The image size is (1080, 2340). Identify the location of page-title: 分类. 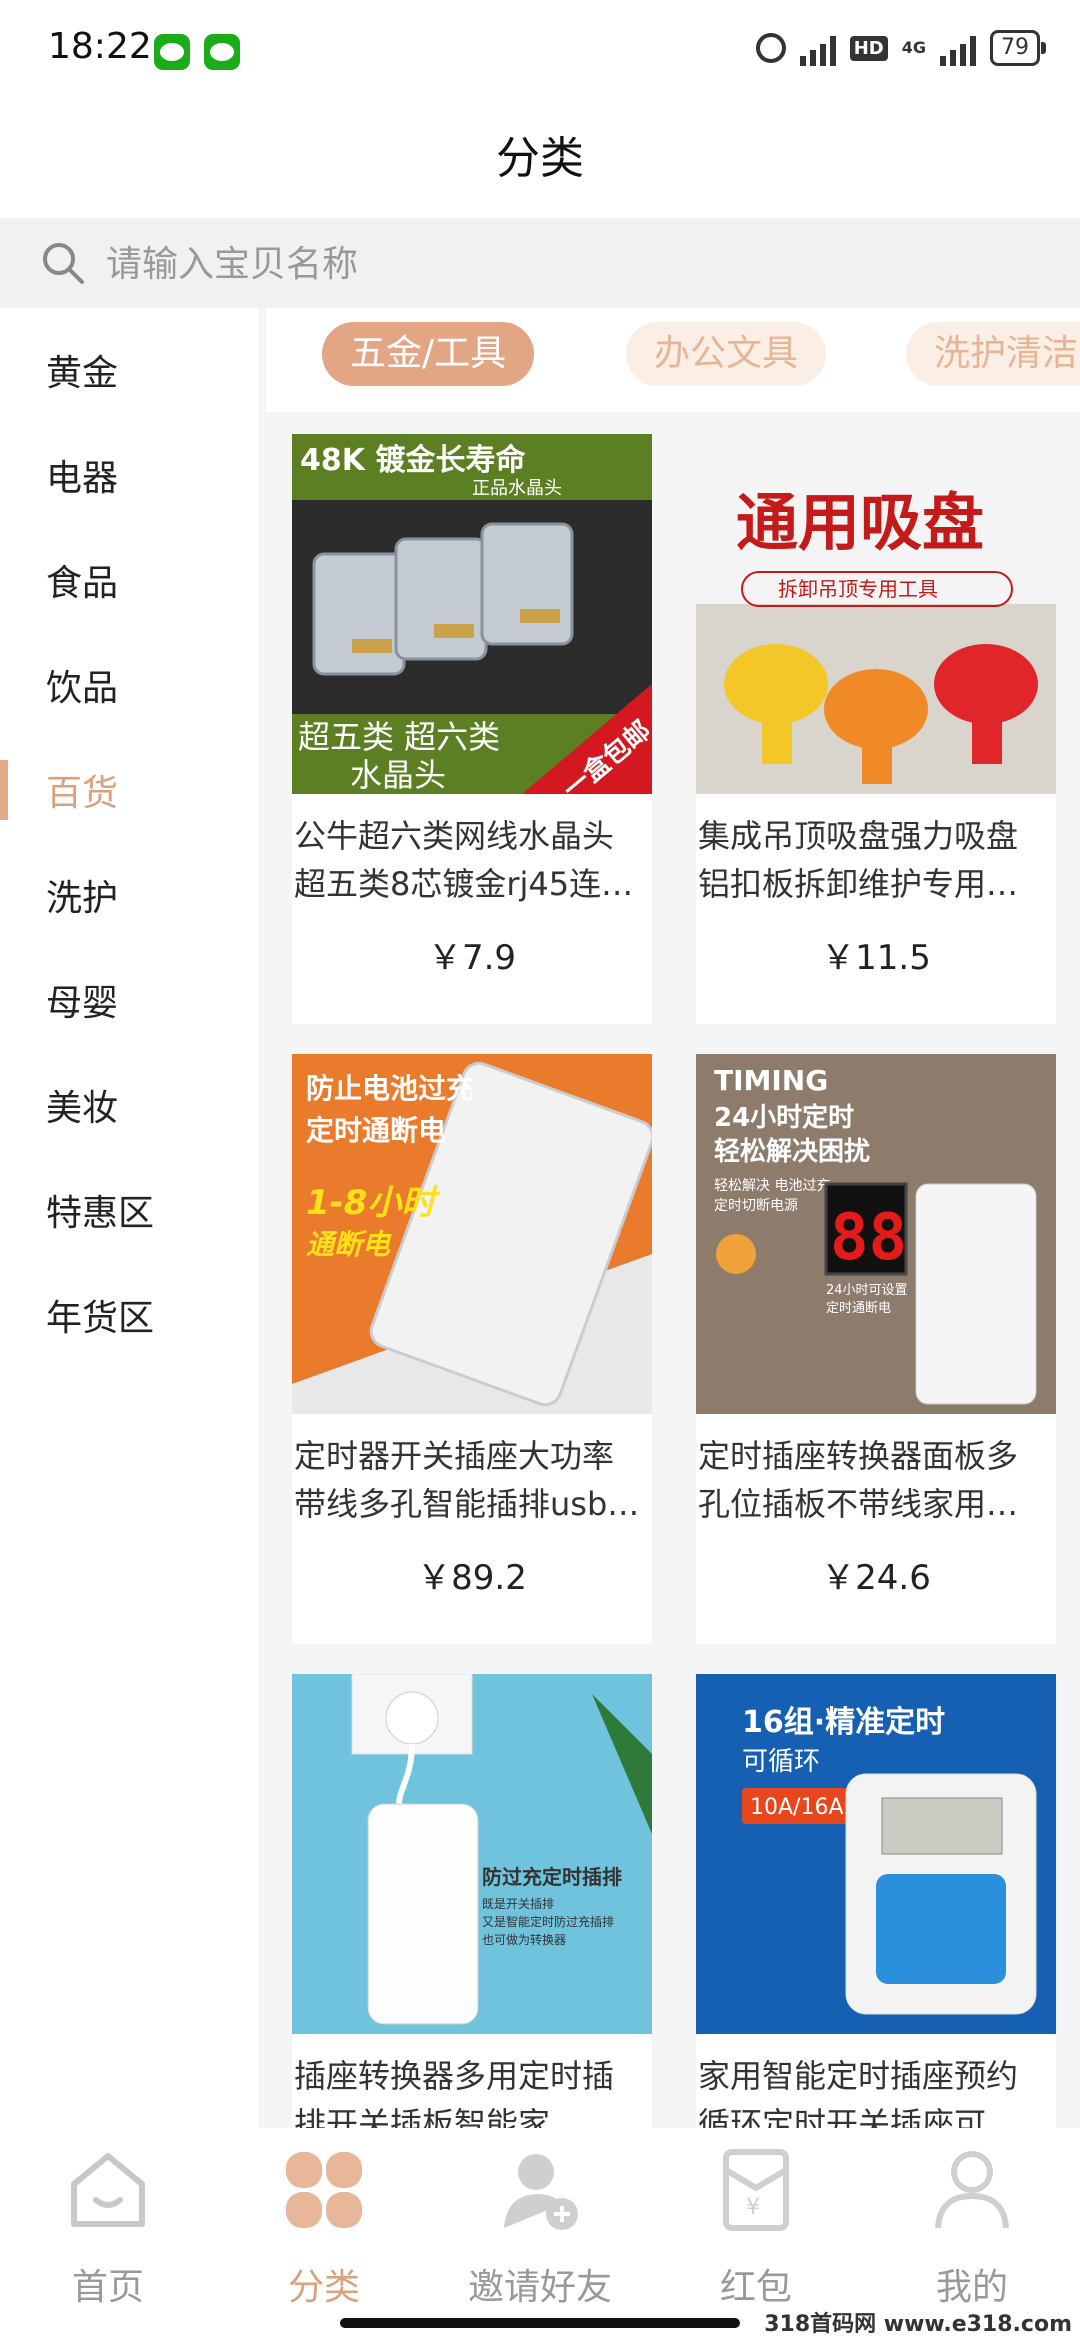
(540, 158).